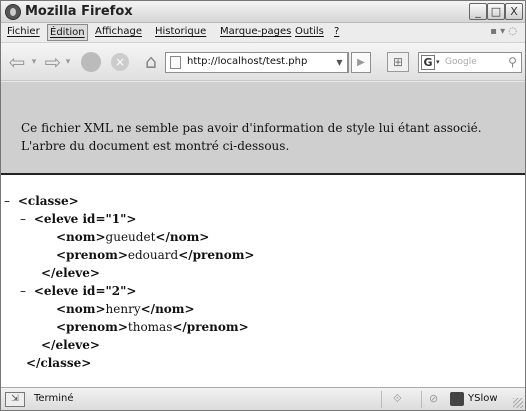 The height and width of the screenshot is (411, 526). What do you see at coordinates (518, 403) in the screenshot?
I see `resize-grip` at bounding box center [518, 403].